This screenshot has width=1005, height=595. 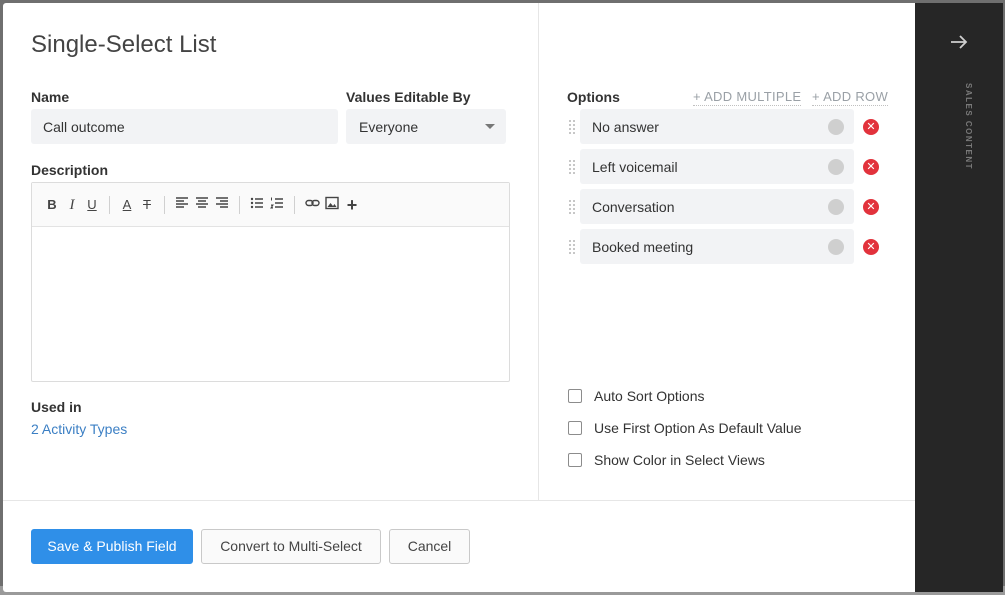 What do you see at coordinates (459, 500) in the screenshot?
I see `footer-divider` at bounding box center [459, 500].